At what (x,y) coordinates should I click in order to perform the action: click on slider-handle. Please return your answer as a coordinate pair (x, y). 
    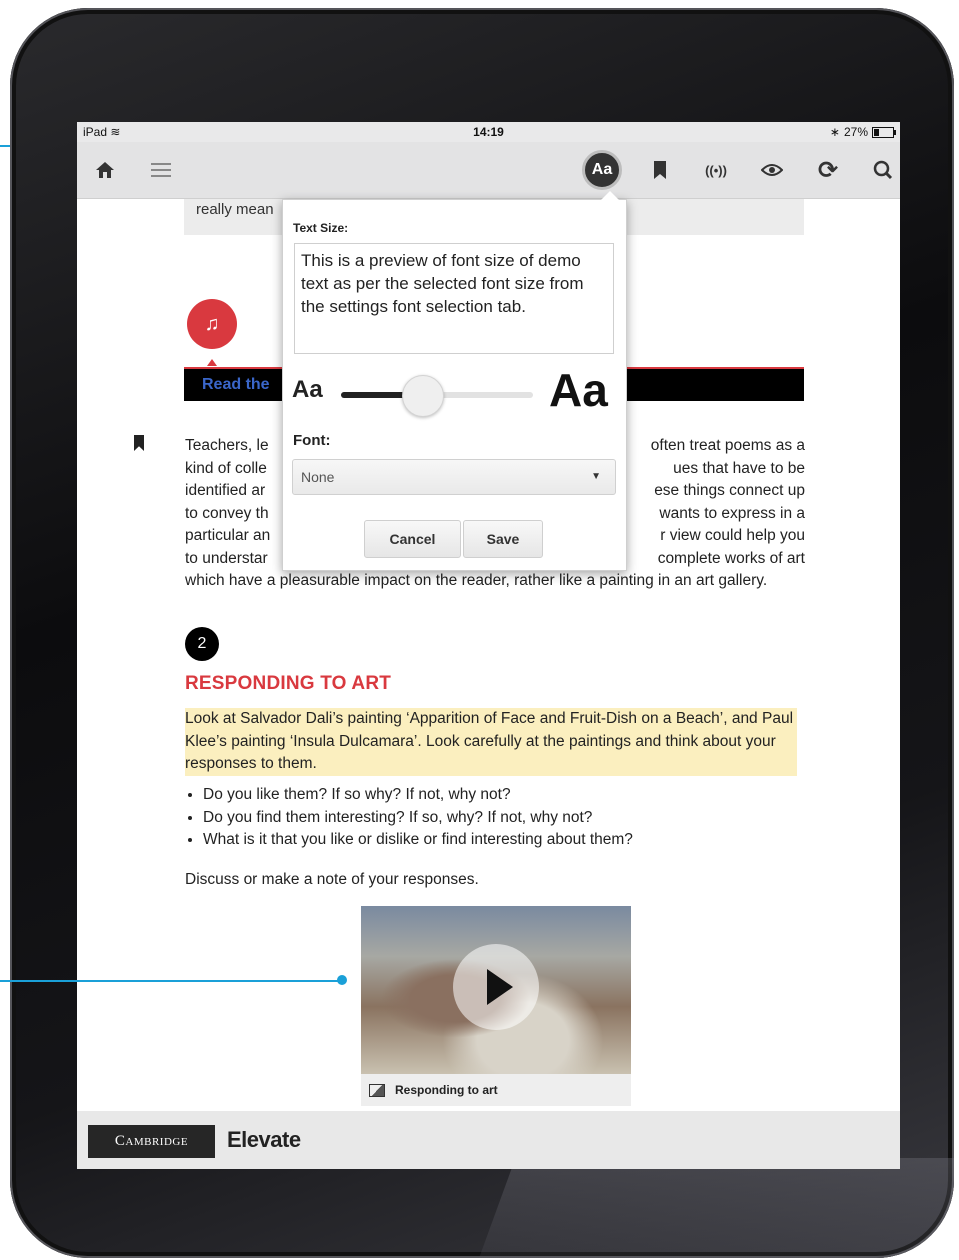
    Looking at the image, I should click on (422, 396).